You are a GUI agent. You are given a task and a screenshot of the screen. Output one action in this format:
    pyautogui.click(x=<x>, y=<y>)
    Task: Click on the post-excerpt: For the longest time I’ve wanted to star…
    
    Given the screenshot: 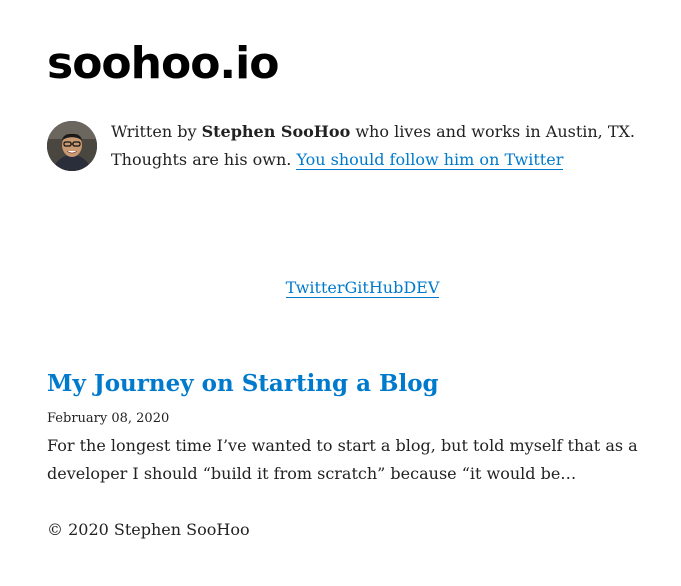 What is the action you would take?
    pyautogui.click(x=342, y=459)
    